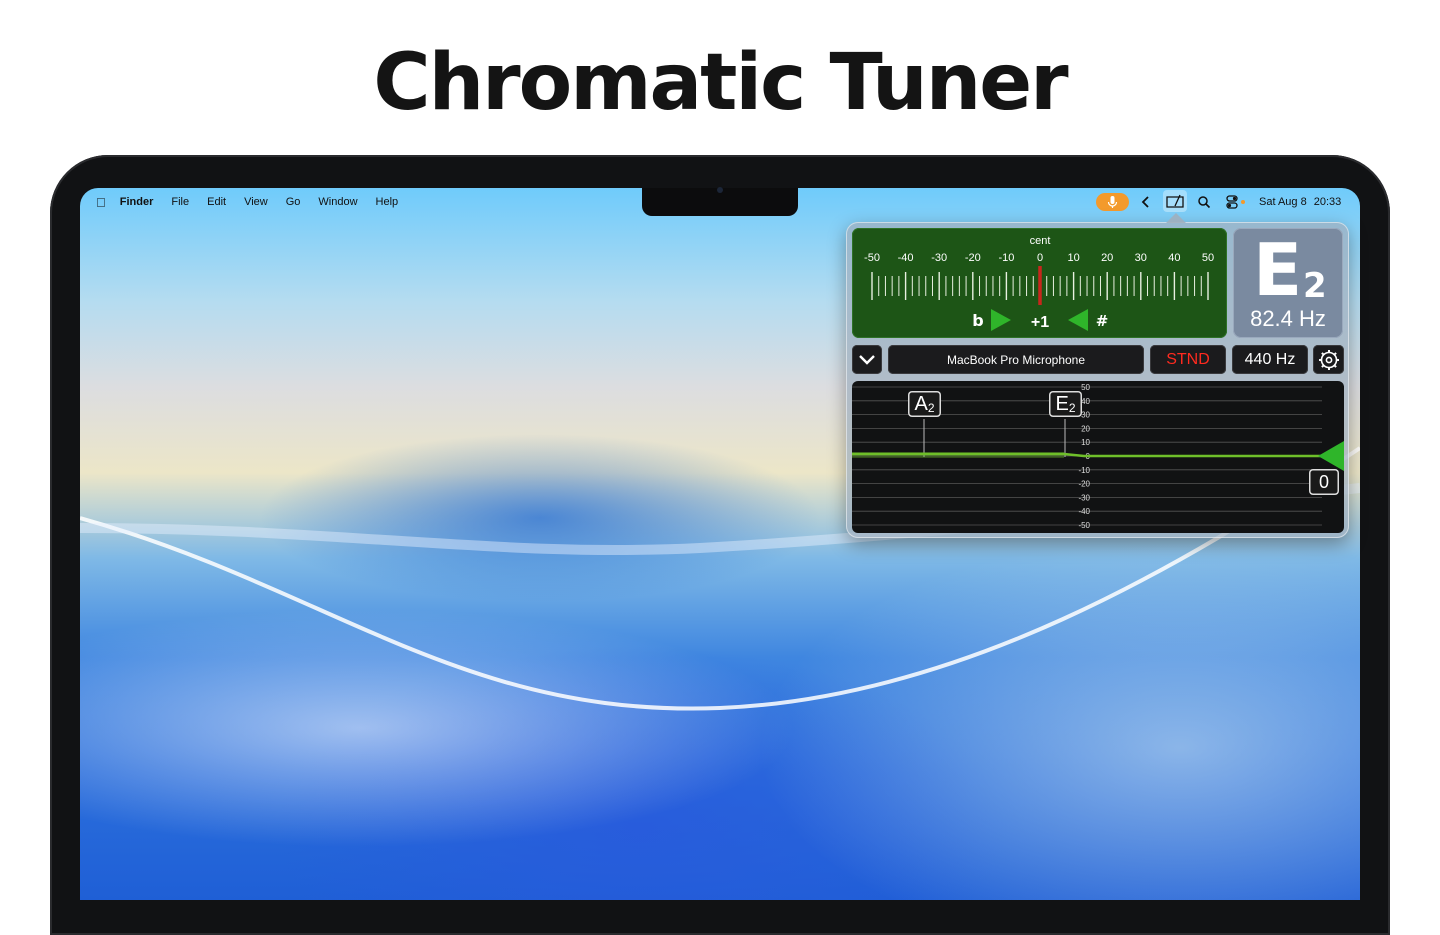 This screenshot has width=1440, height=935. I want to click on flat-indicator-icon, so click(1001, 320).